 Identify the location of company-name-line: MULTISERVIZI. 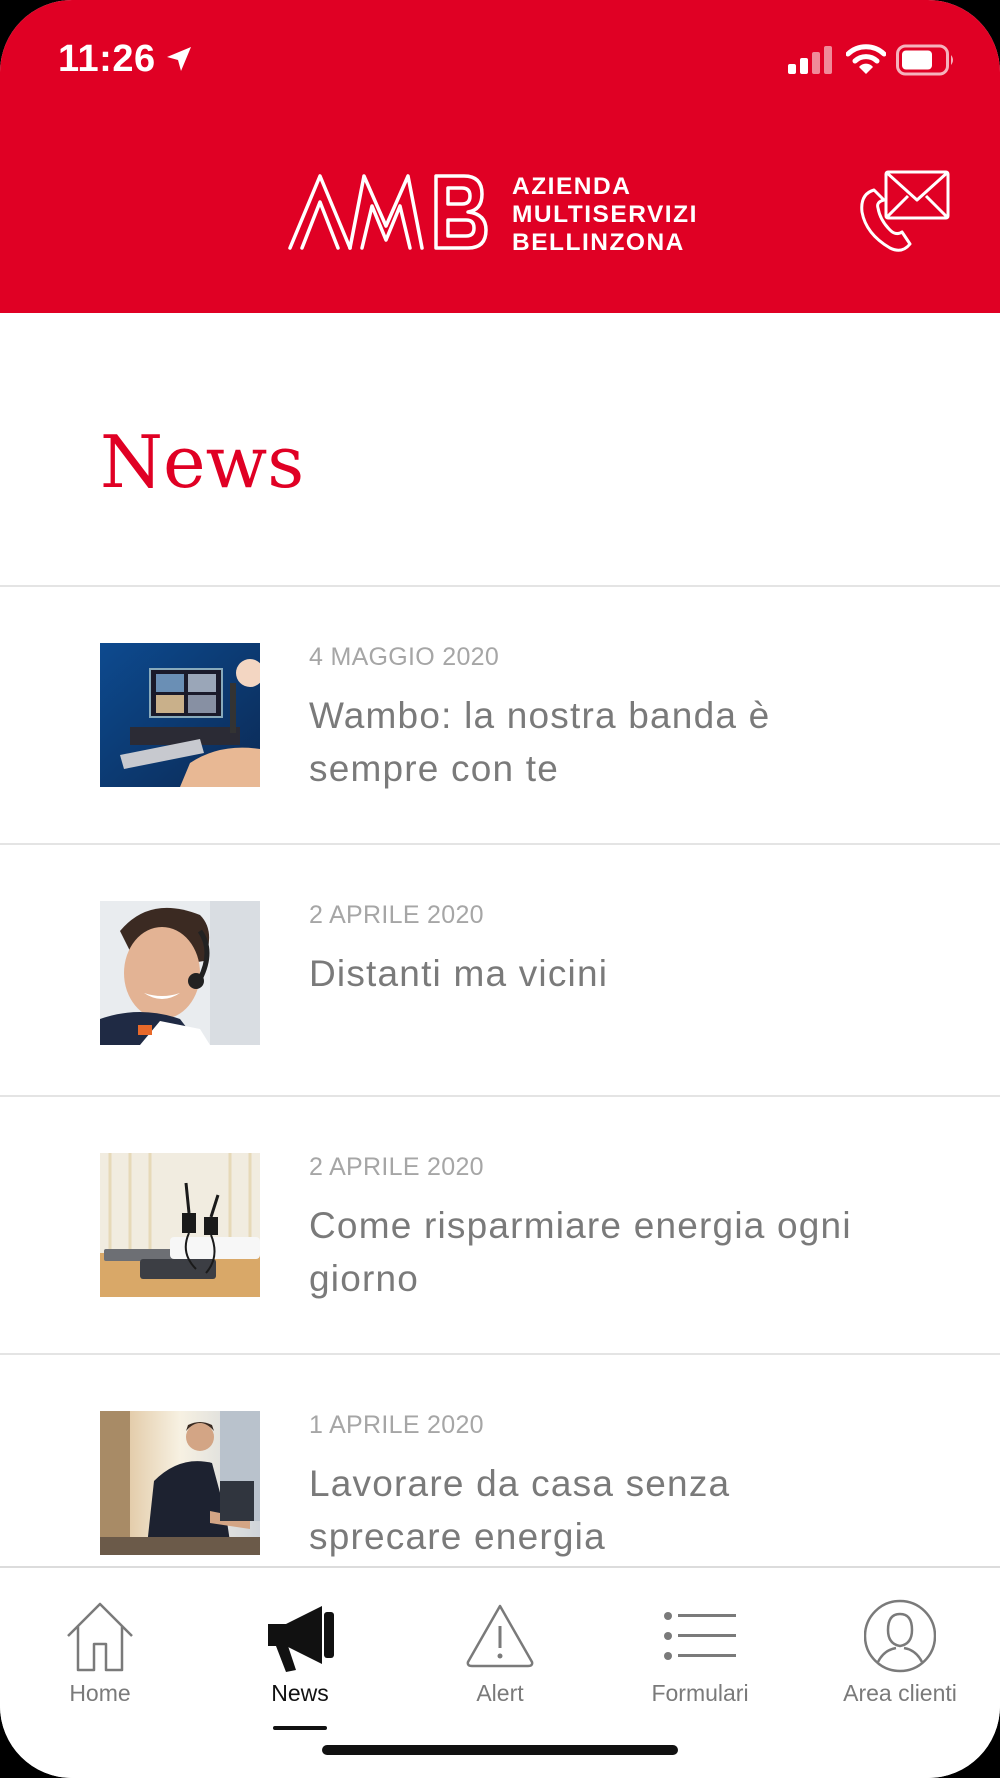
(605, 214).